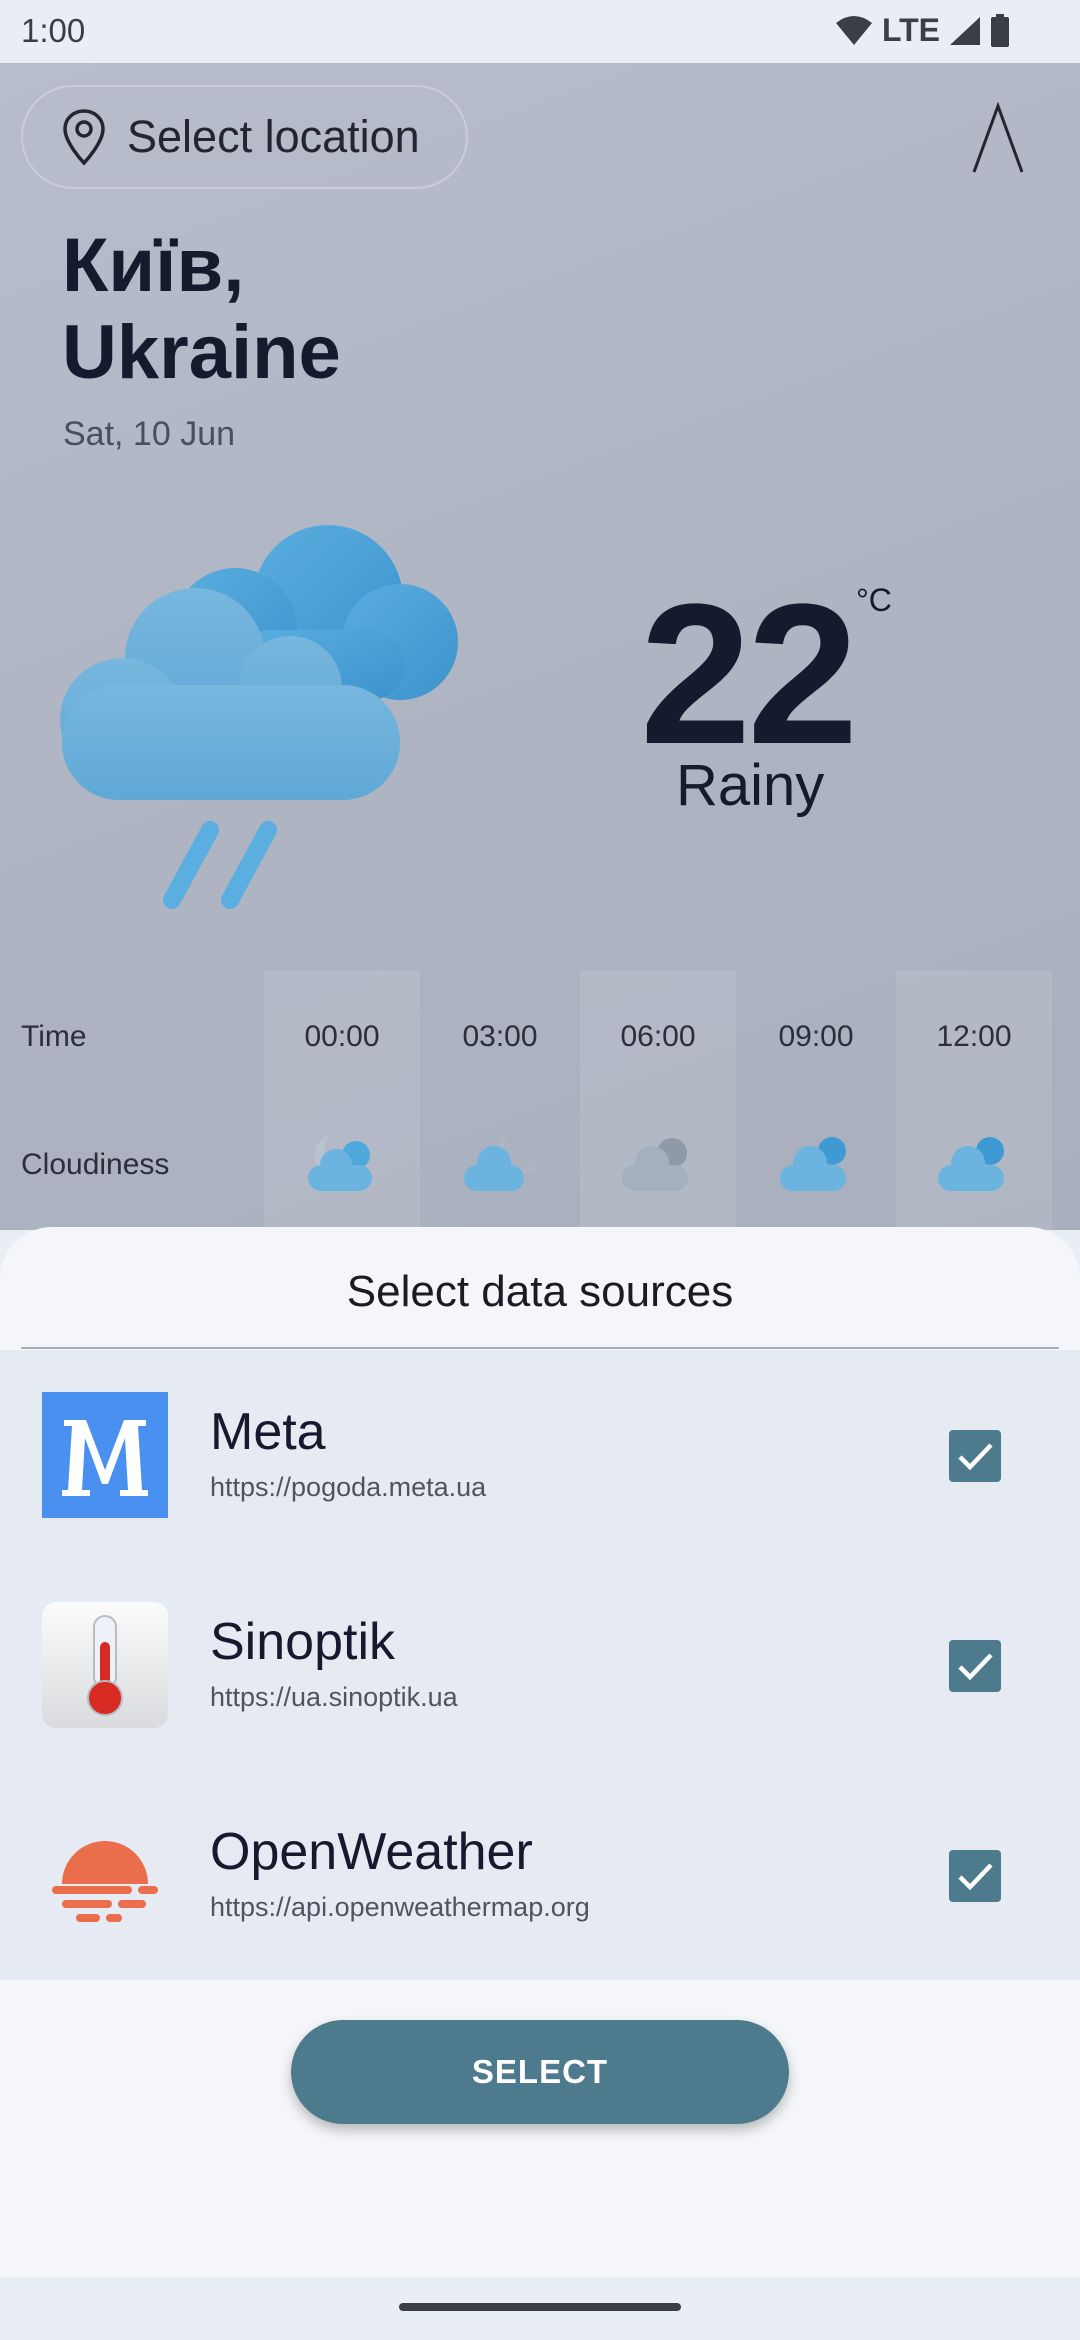 This screenshot has height=2340, width=1080. Describe the element at coordinates (658, 1100) in the screenshot. I see `forecast-column: 06:00` at that location.